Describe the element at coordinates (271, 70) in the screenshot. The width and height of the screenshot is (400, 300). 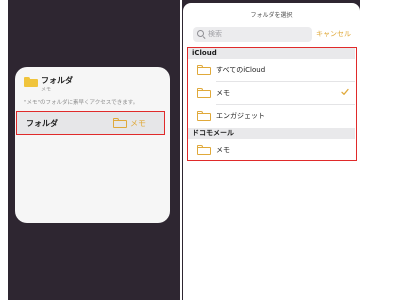
I see `list-item-all-icloud: すべてのiCloud` at that location.